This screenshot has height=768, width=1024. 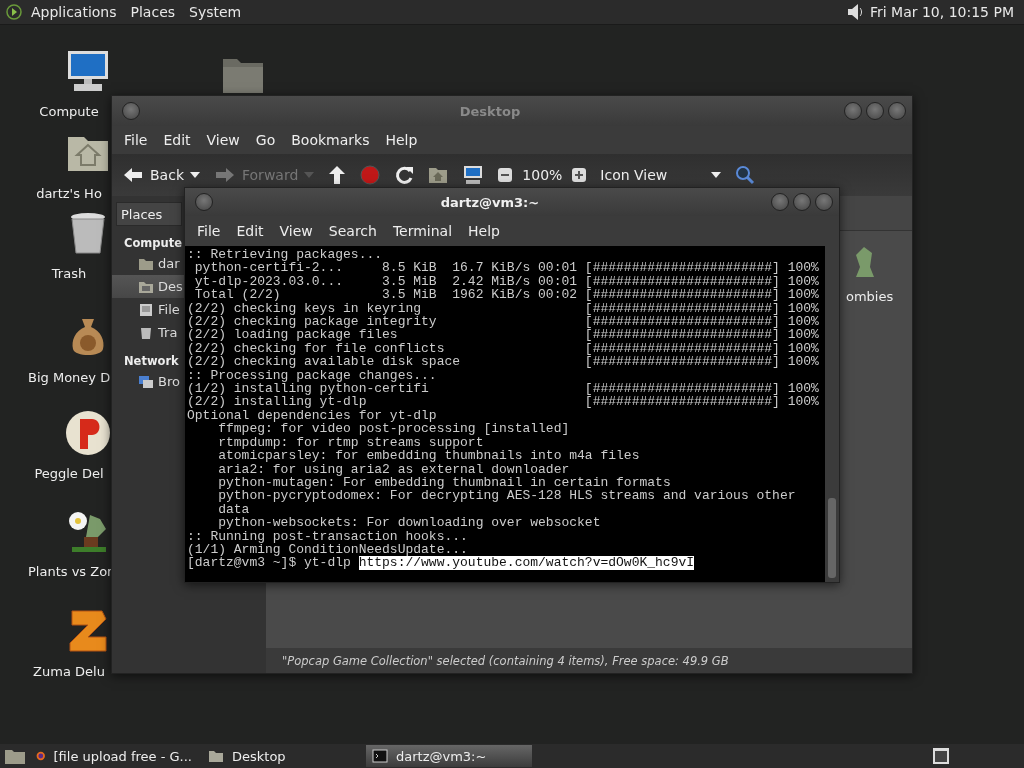 I want to click on file-label: ombies, so click(x=870, y=296).